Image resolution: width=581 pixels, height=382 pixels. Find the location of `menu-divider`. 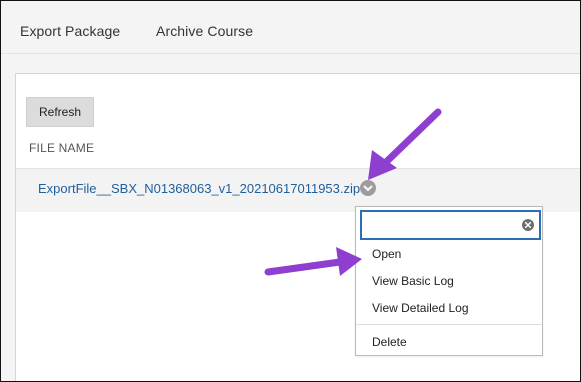

menu-divider is located at coordinates (449, 324).